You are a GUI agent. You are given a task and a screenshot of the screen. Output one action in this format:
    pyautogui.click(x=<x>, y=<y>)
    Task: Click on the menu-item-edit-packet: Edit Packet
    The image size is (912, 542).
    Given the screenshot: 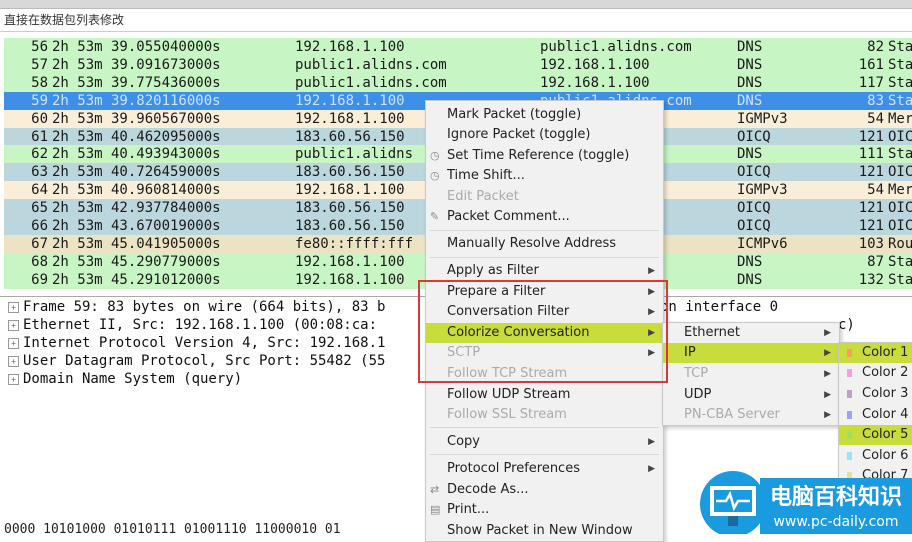 What is the action you would take?
    pyautogui.click(x=544, y=197)
    